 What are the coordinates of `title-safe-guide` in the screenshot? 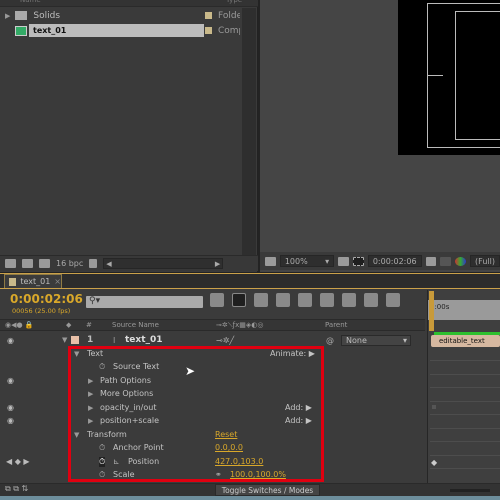 It's located at (477, 75).